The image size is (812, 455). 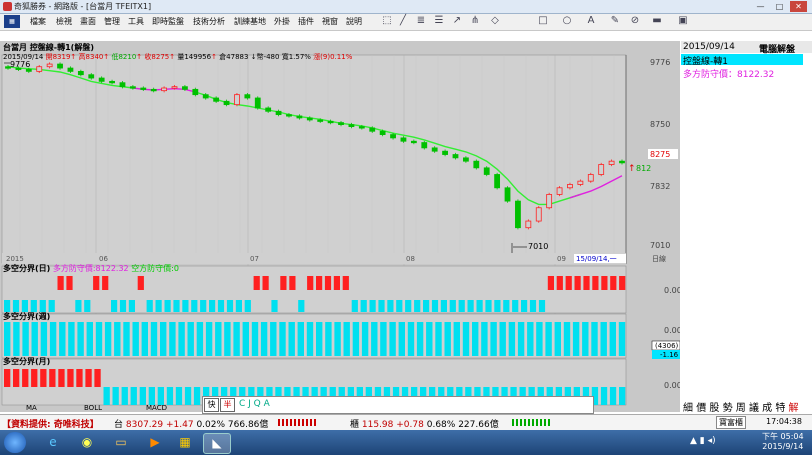 What do you see at coordinates (217, 443) in the screenshot?
I see `chart-app-icon: ◣` at bounding box center [217, 443].